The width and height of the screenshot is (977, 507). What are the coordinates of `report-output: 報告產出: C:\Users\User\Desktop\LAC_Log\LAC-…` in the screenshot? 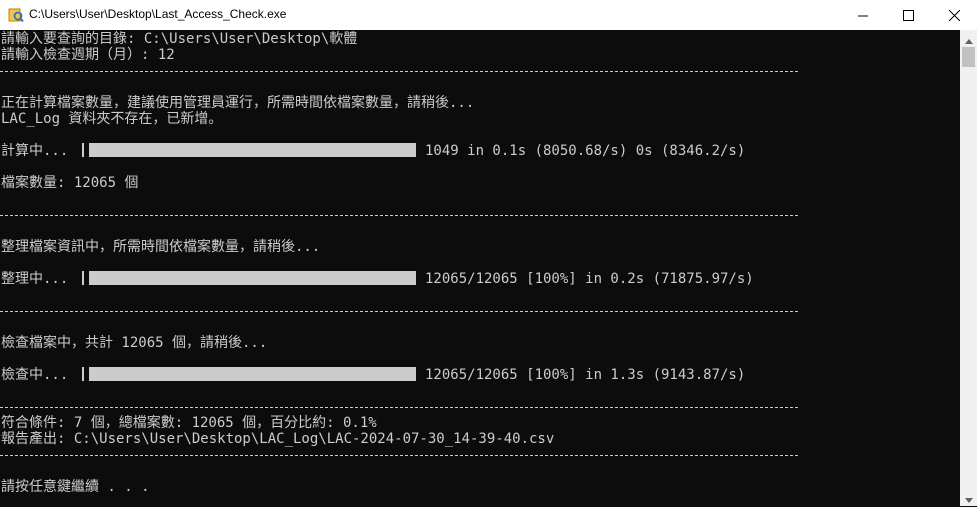 It's located at (278, 439).